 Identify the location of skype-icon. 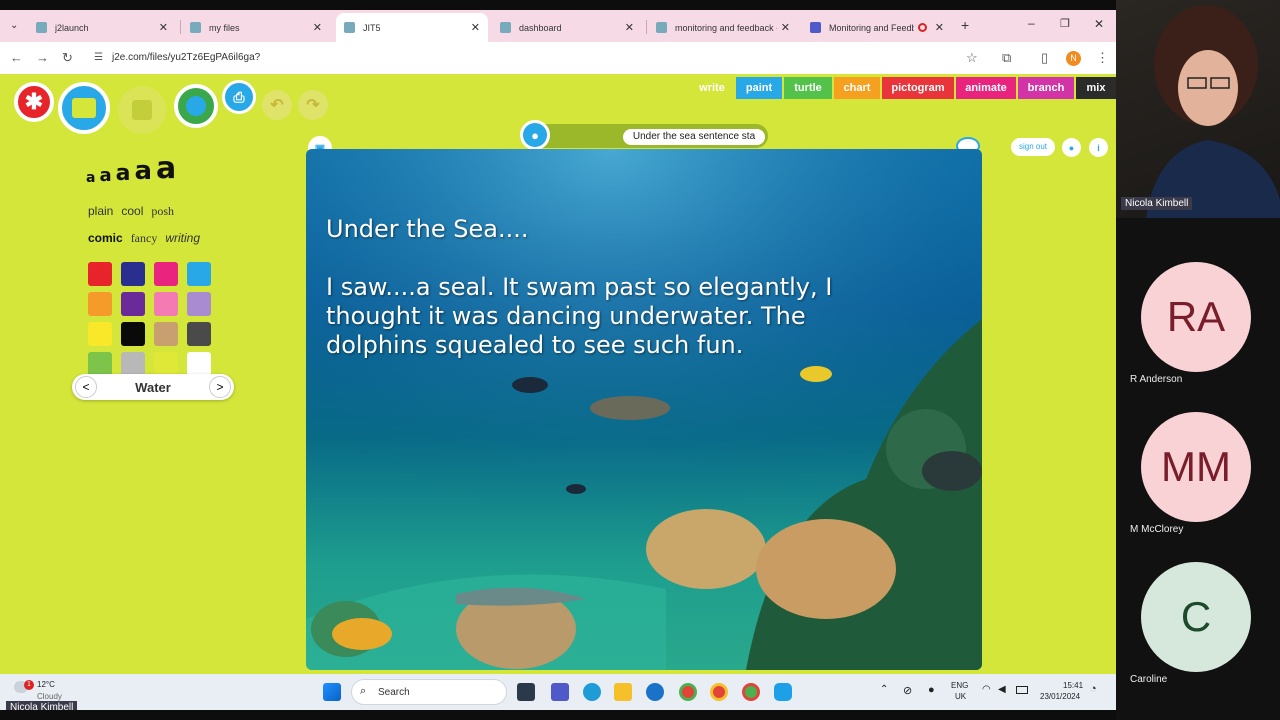
(783, 692).